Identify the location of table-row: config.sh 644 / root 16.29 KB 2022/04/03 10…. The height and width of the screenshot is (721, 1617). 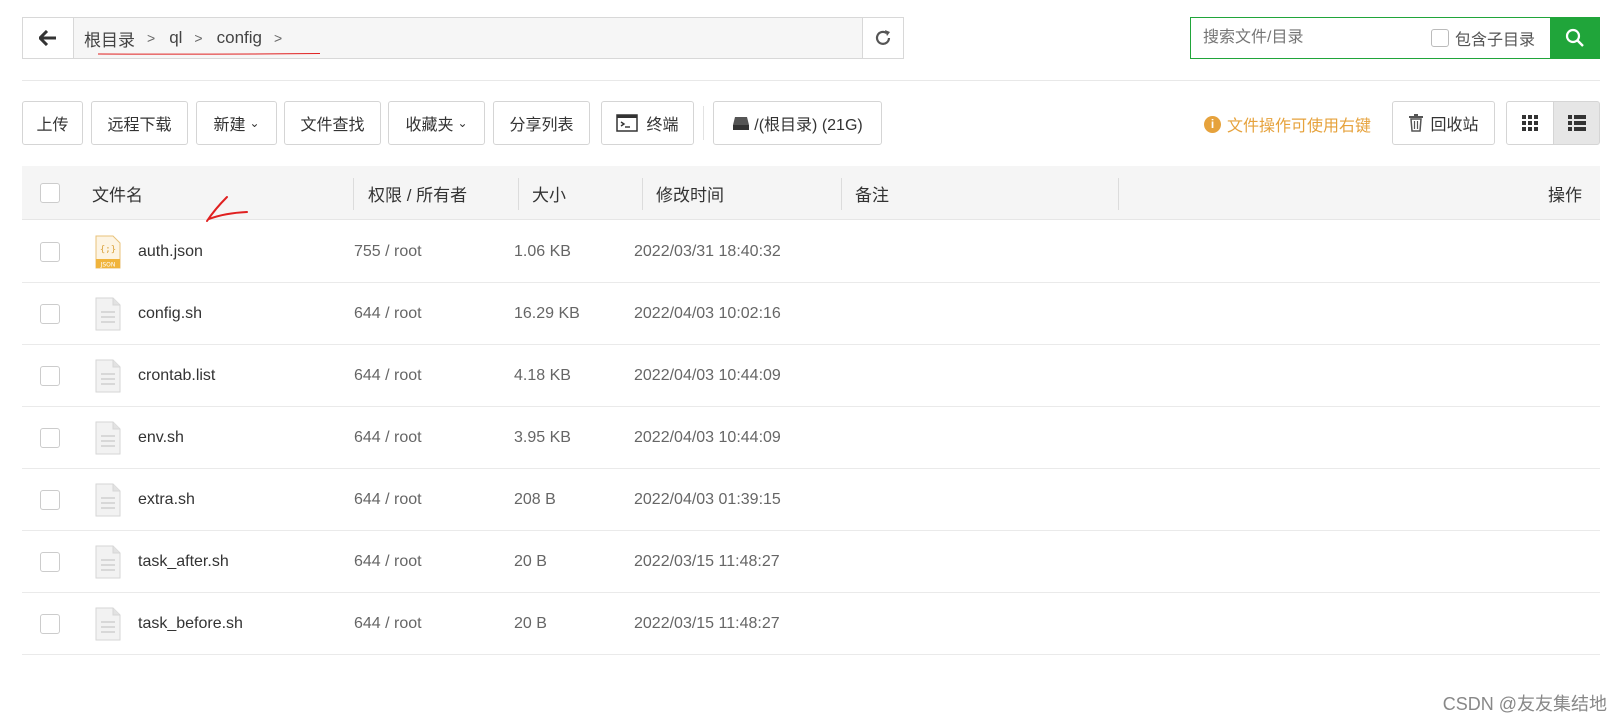
(811, 314).